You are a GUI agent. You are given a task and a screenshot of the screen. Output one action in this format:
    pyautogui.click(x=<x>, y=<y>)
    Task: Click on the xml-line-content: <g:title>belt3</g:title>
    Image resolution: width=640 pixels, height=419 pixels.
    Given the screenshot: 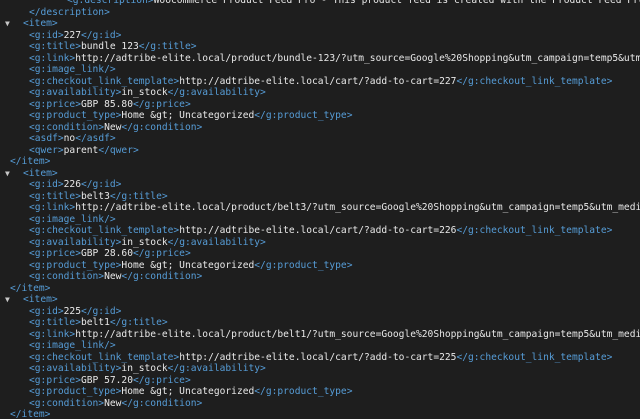 What is the action you would take?
    pyautogui.click(x=98, y=197)
    